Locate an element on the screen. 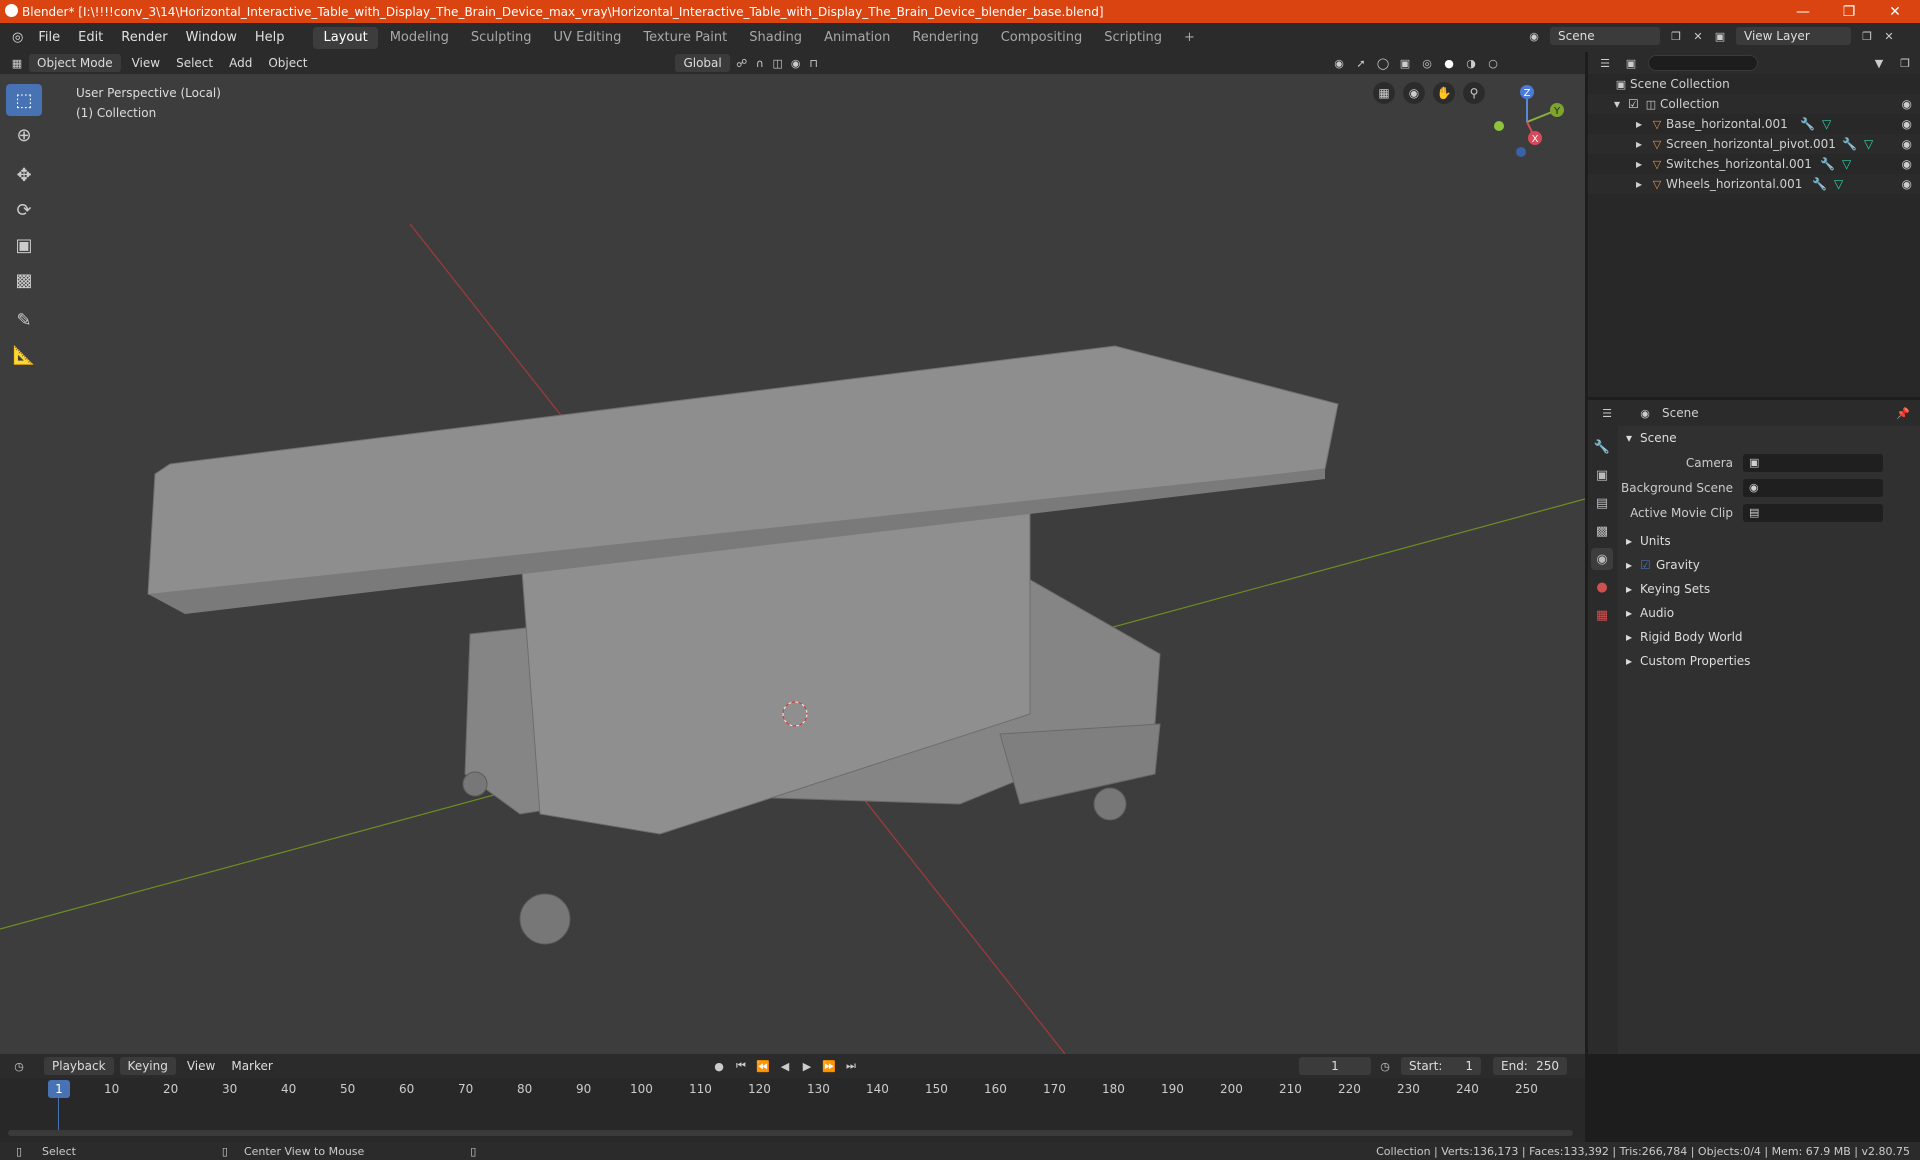  grid-view-icon: ▦ is located at coordinates (1384, 93).